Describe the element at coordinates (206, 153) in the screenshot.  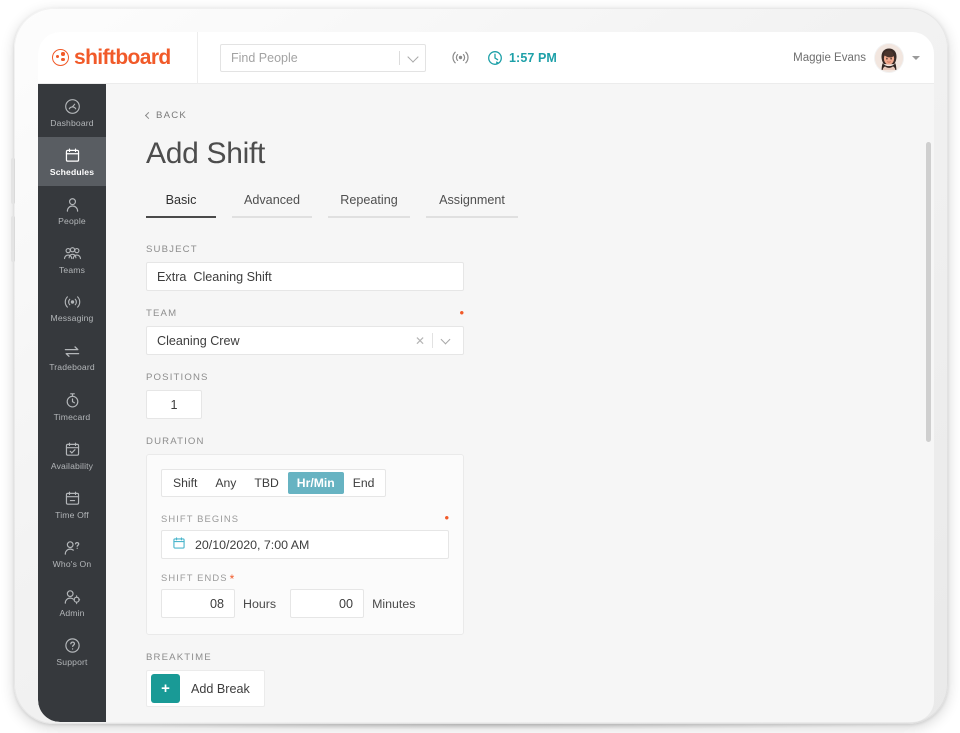
I see `page-title: Add Shift` at that location.